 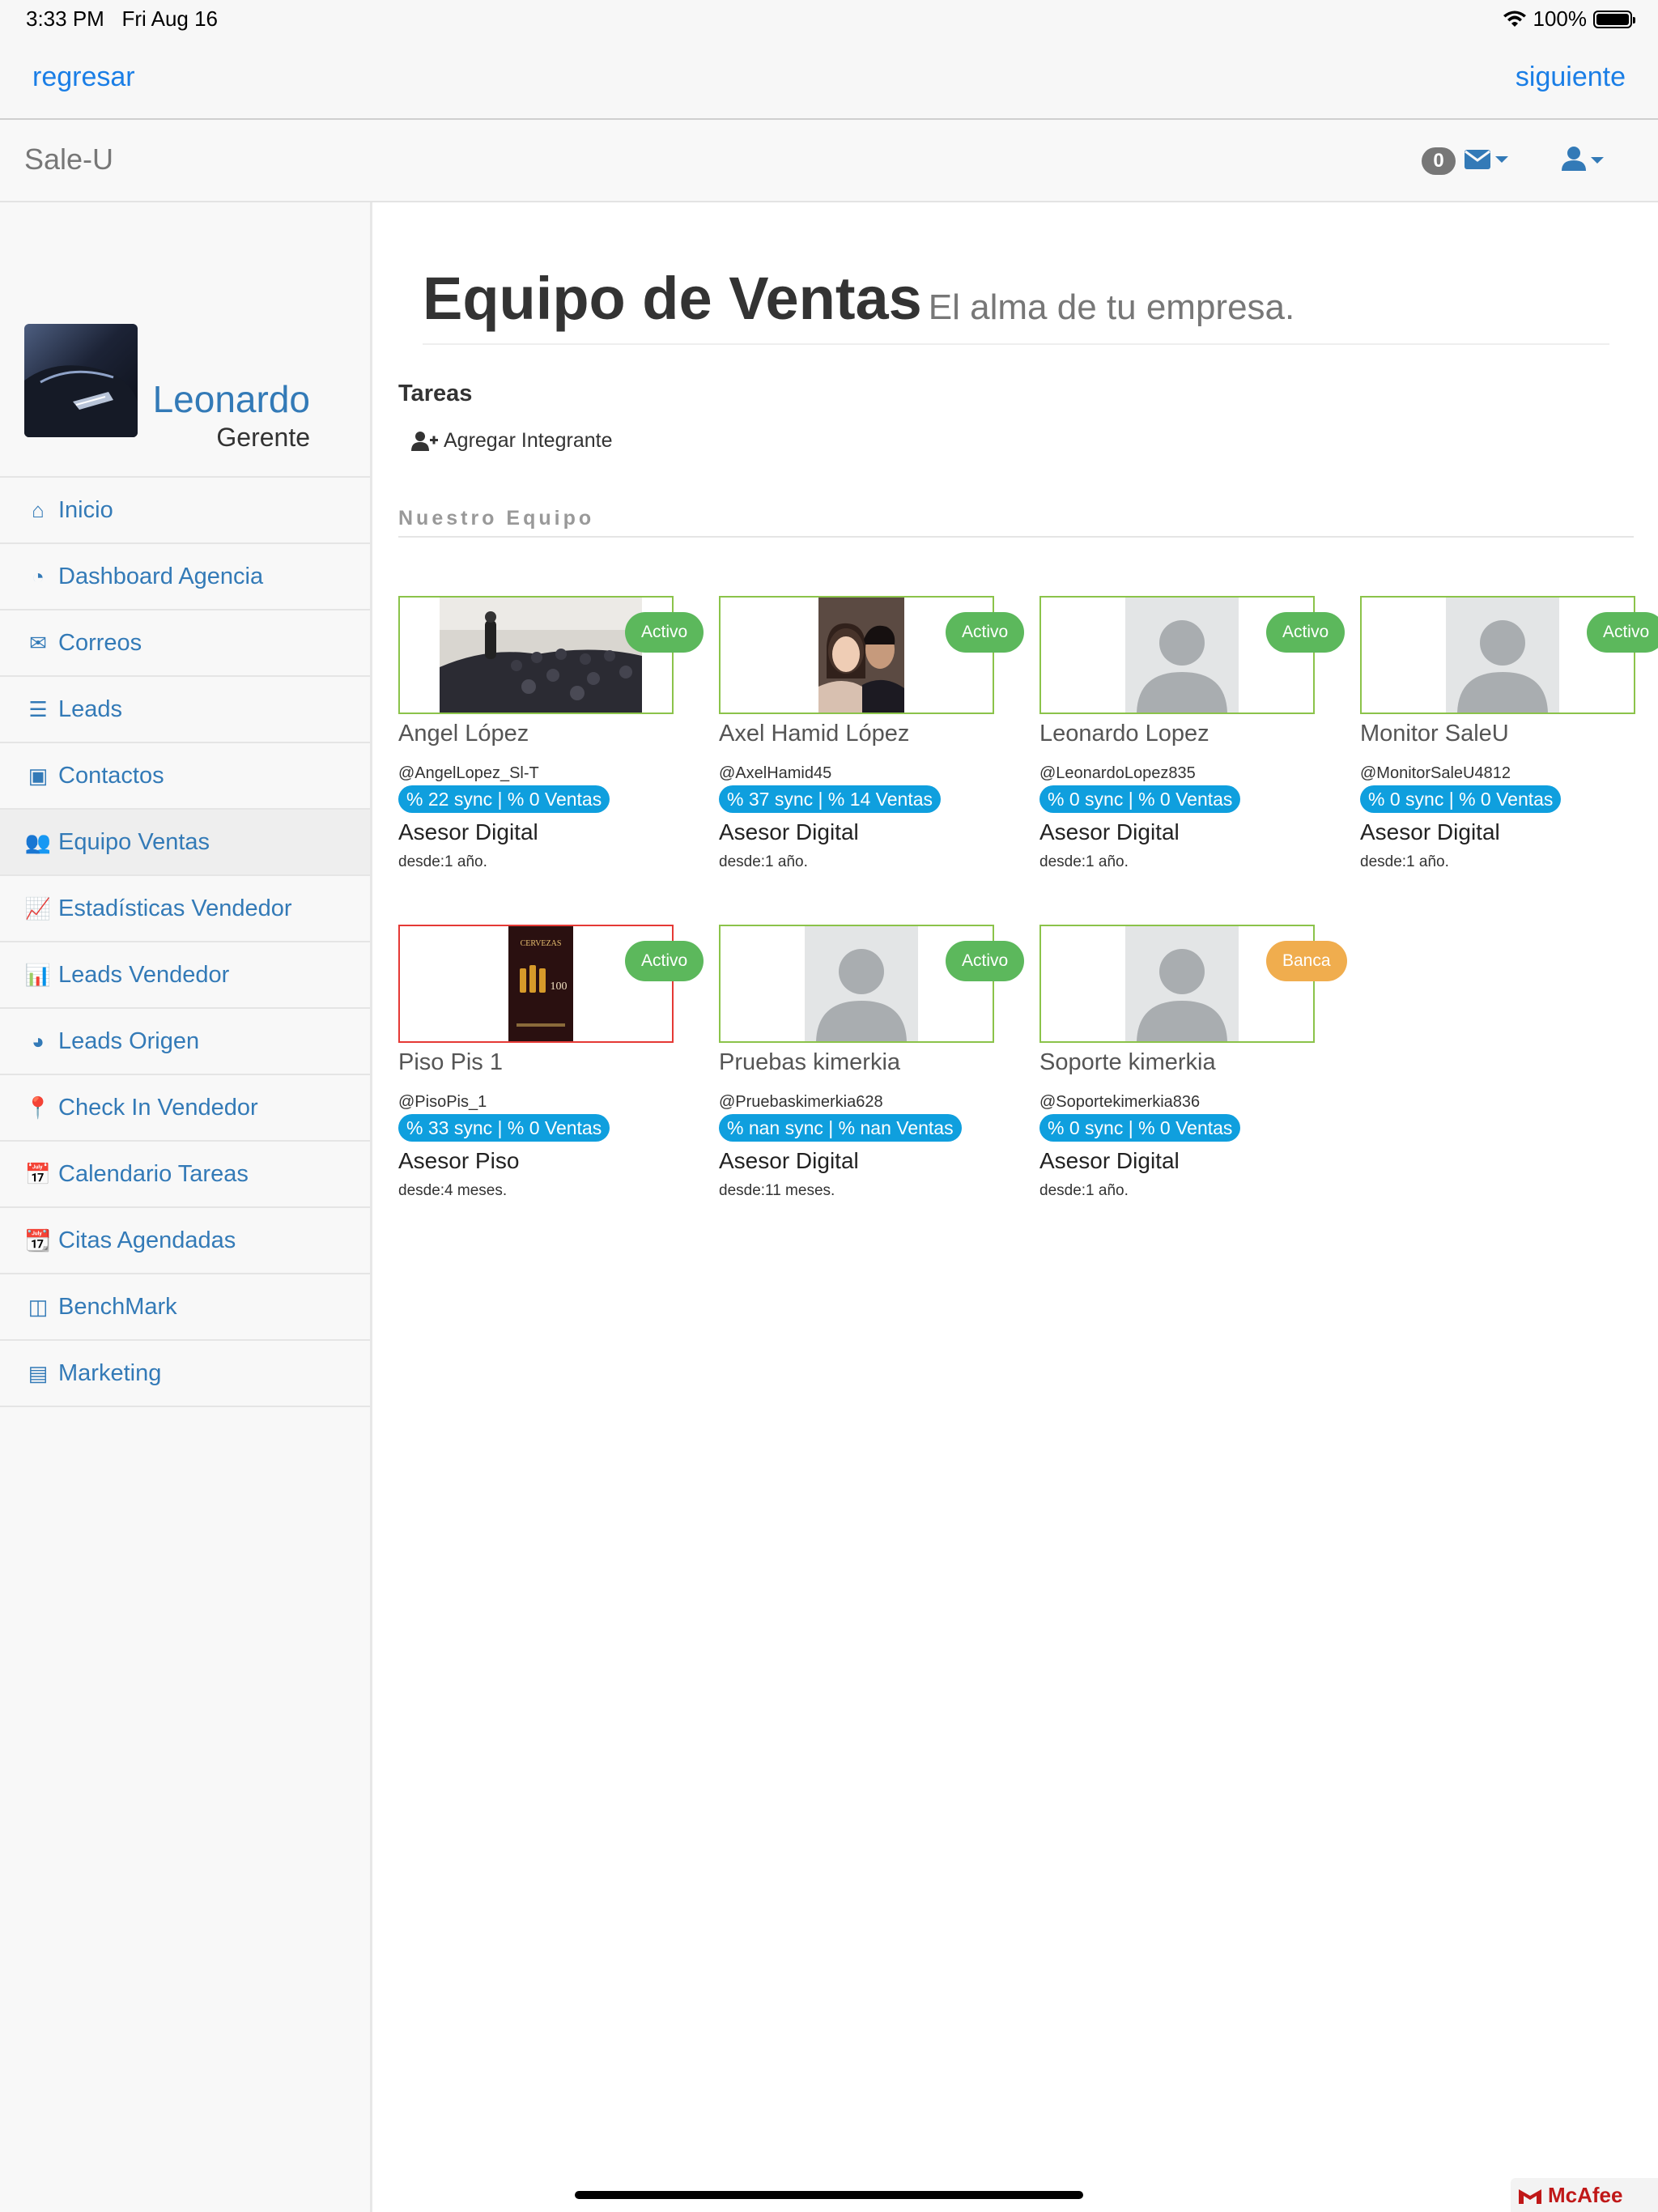 I want to click on sidebar-item-leads-vendedor: 📊 Leads Vendedor, so click(x=185, y=976).